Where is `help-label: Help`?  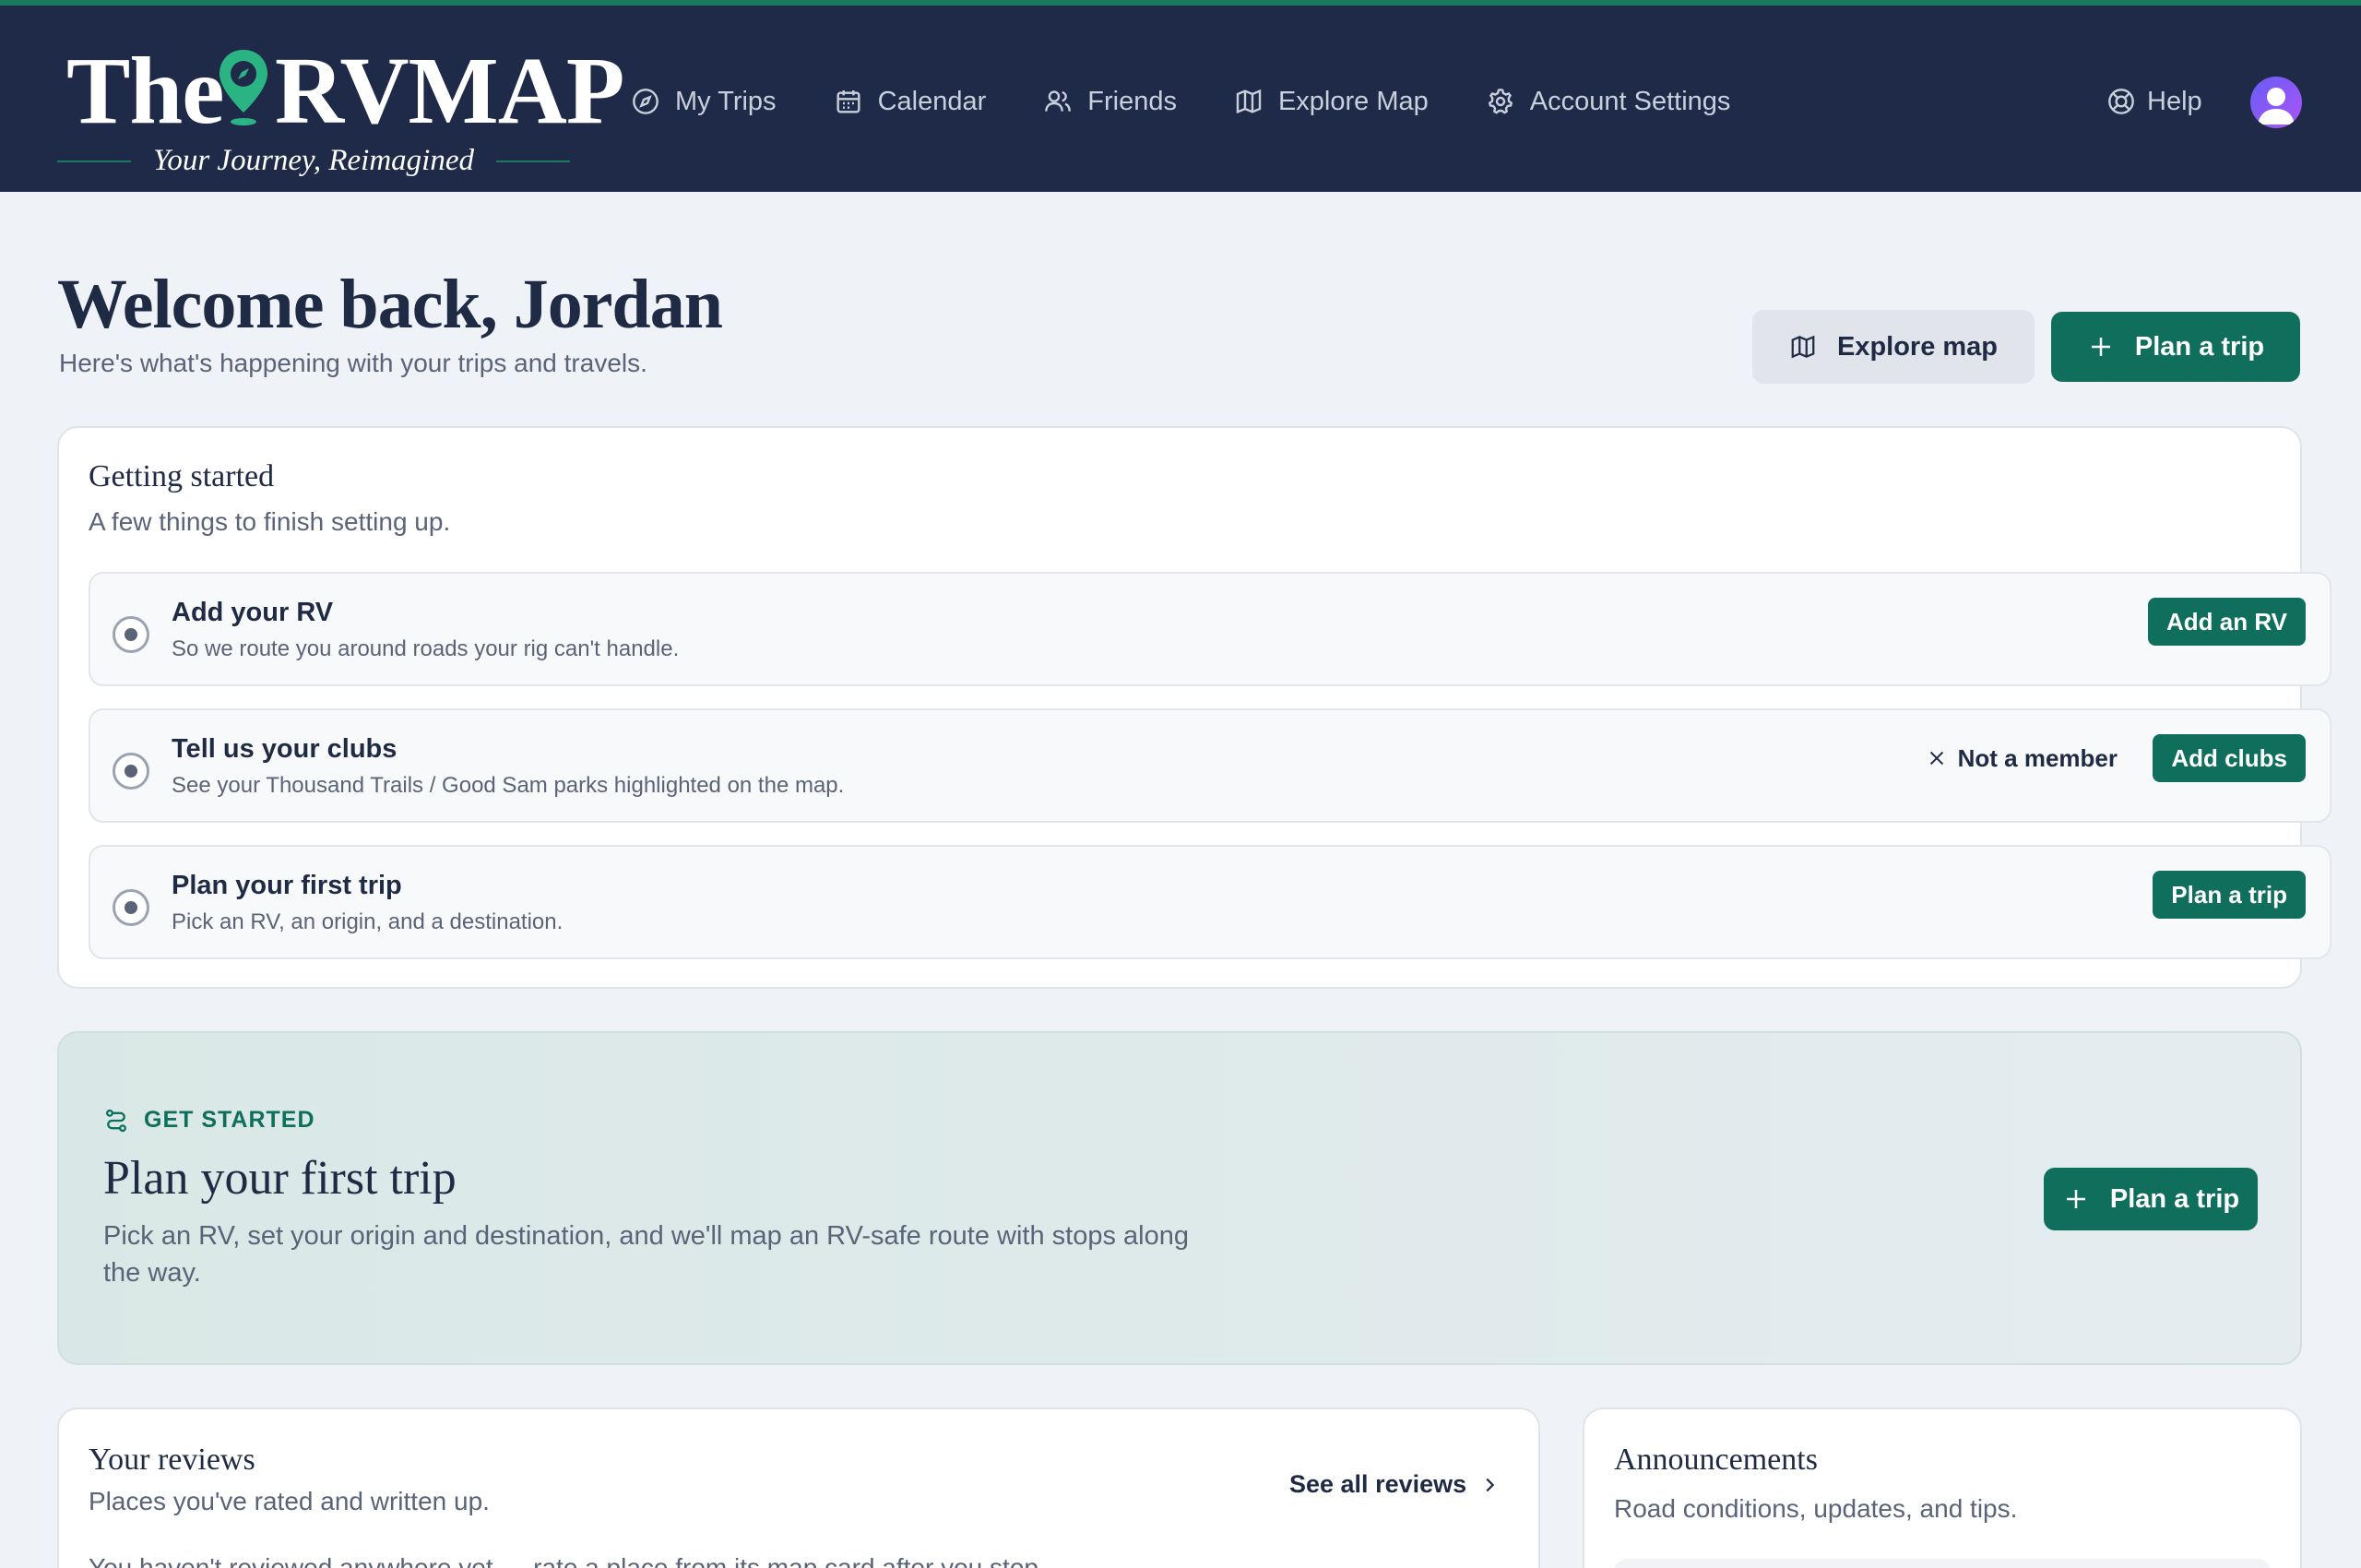
help-label: Help is located at coordinates (2174, 101).